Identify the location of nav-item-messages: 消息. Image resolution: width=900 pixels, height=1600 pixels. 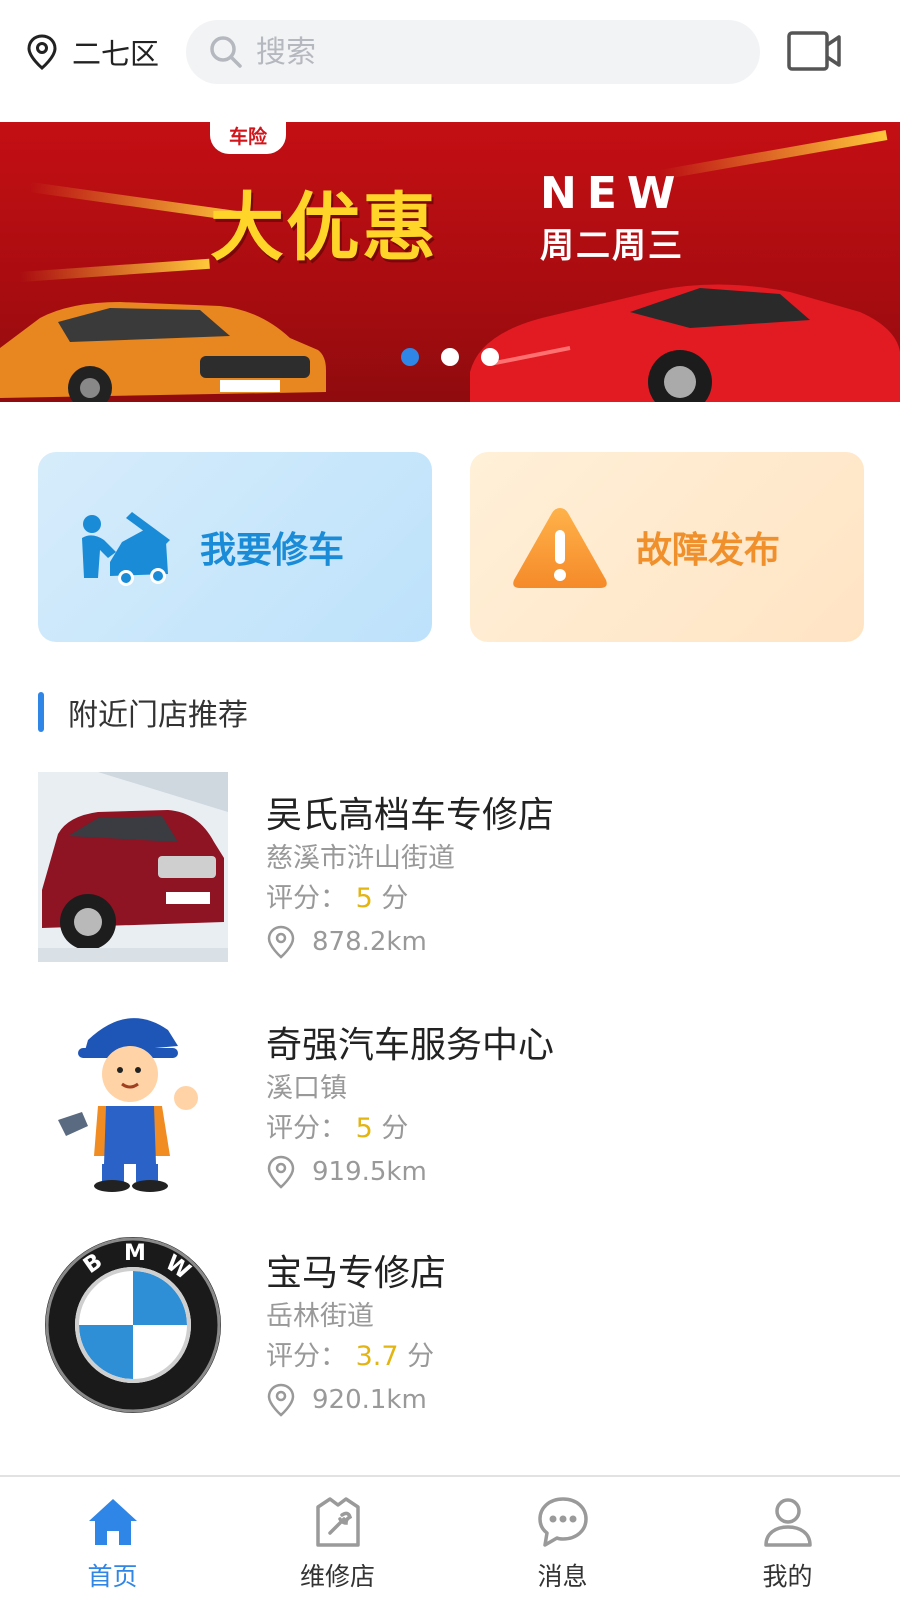
(562, 1538).